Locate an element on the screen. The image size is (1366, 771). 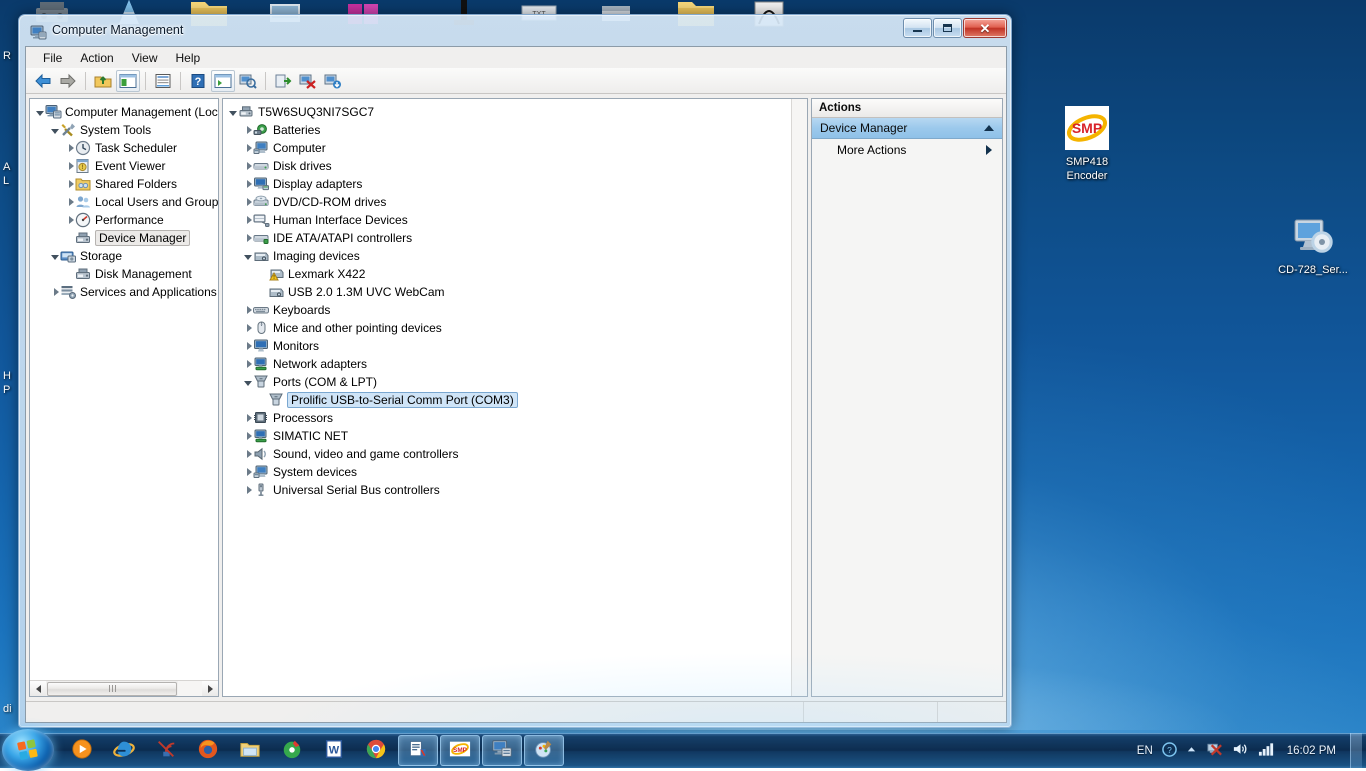
hscroll-right-button is located at coordinates (210, 689).